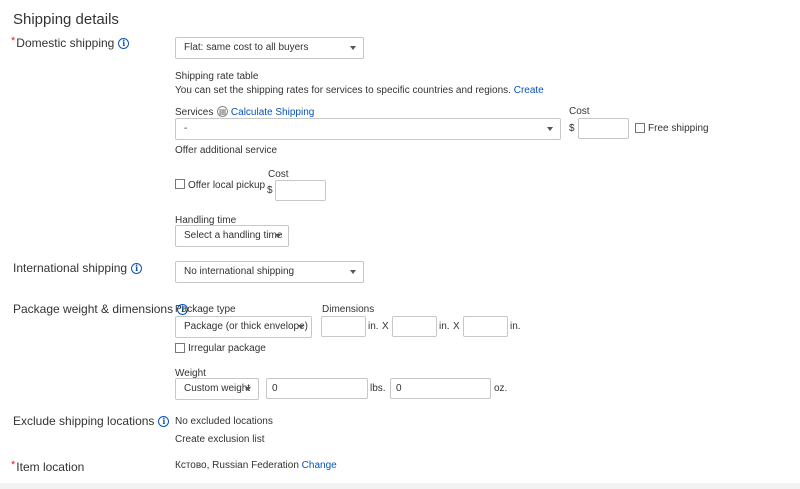  What do you see at coordinates (194, 112) in the screenshot?
I see `services-label: Services` at bounding box center [194, 112].